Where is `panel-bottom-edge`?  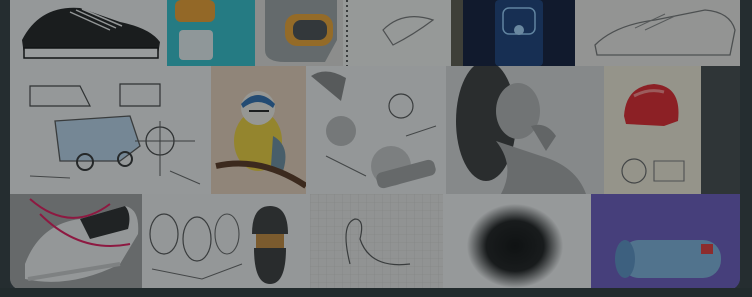
panel-bottom-edge is located at coordinates (376, 292).